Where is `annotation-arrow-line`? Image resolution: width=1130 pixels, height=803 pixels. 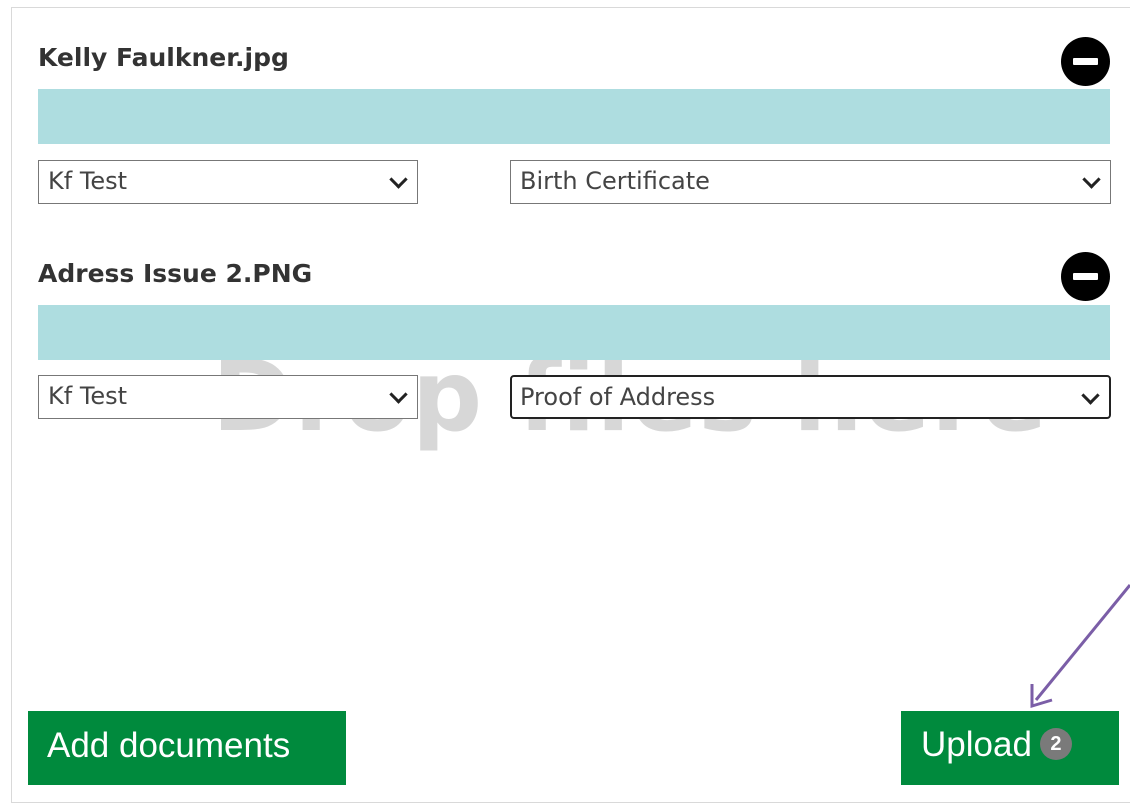
annotation-arrow-line is located at coordinates (1082, 642).